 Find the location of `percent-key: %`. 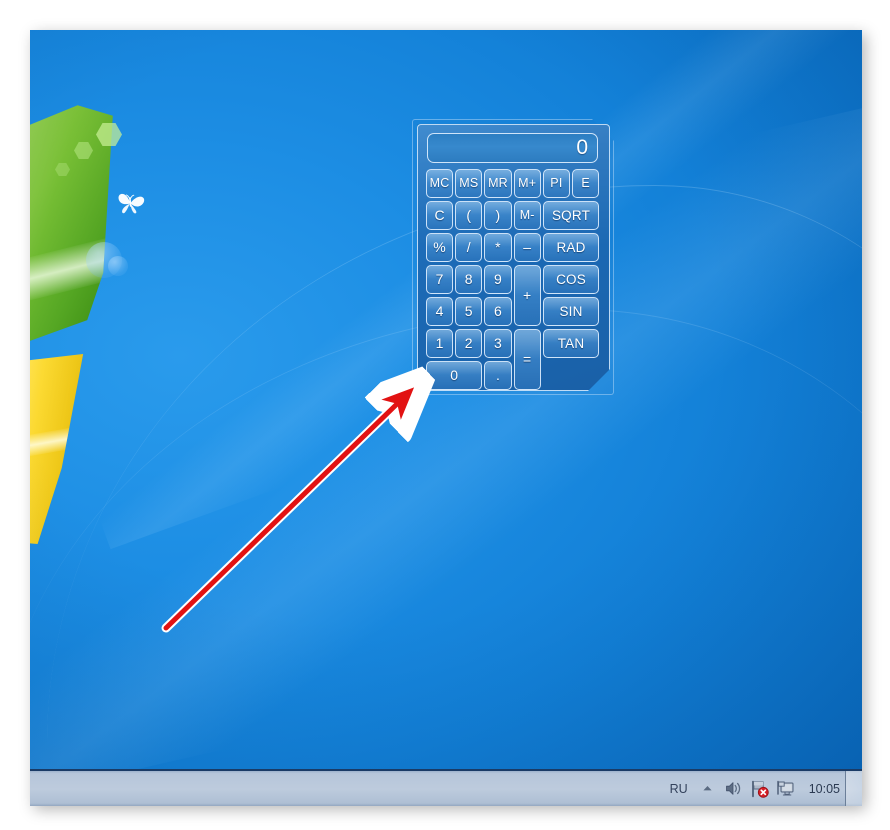

percent-key: % is located at coordinates (439, 247).